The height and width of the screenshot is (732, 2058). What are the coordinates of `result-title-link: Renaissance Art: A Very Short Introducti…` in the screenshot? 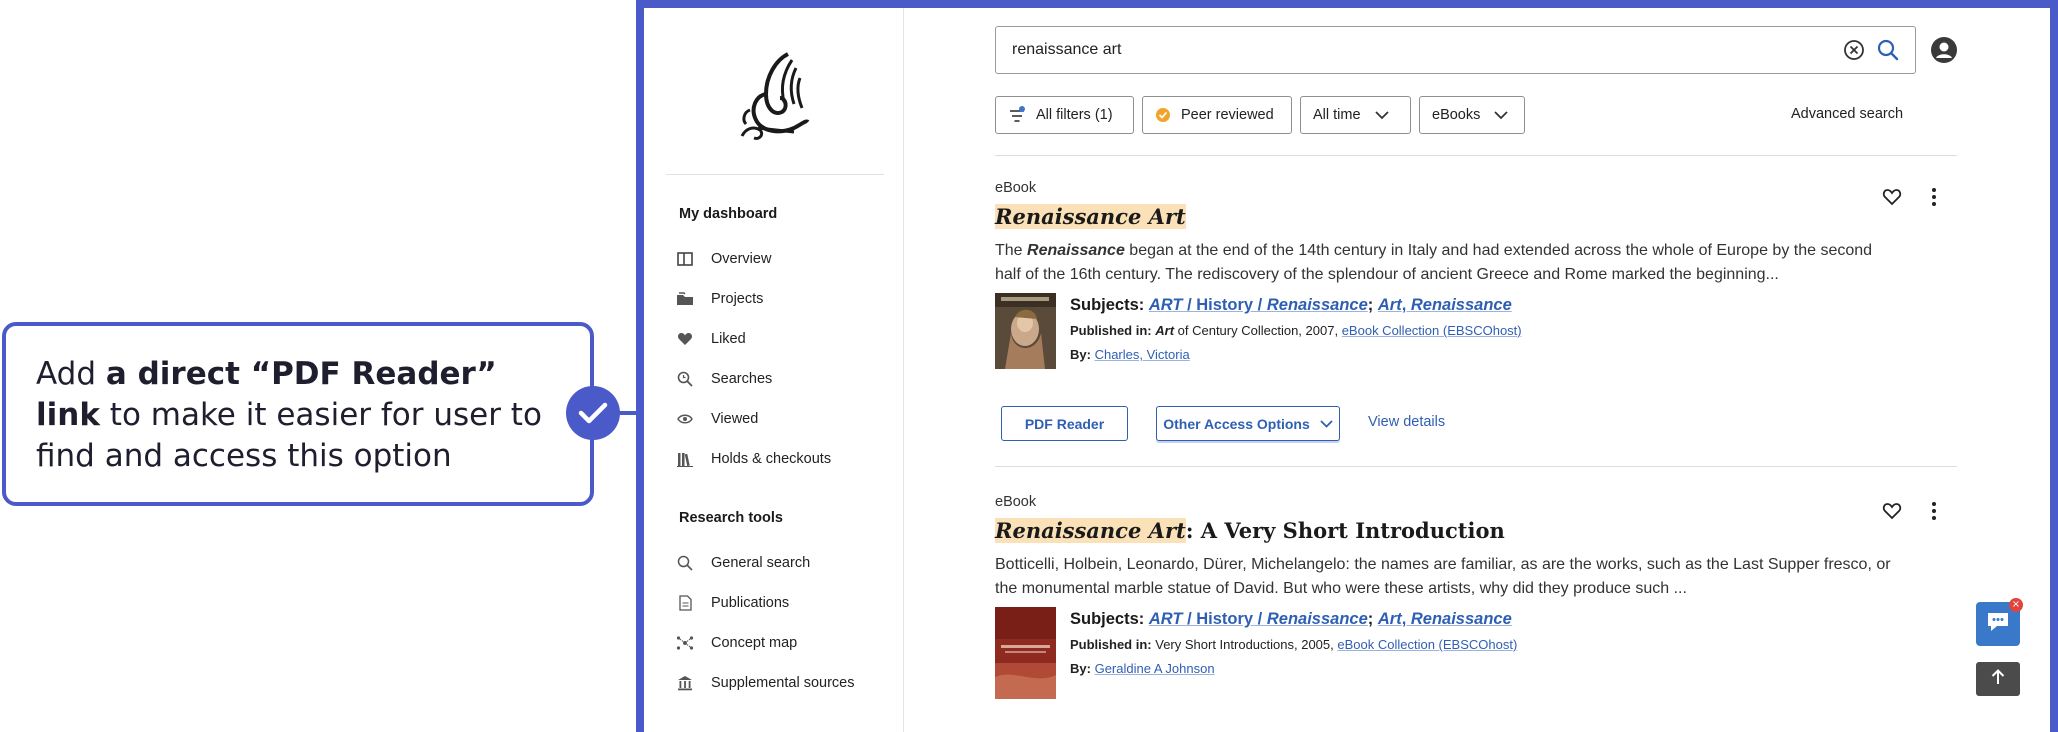 It's located at (1476, 530).